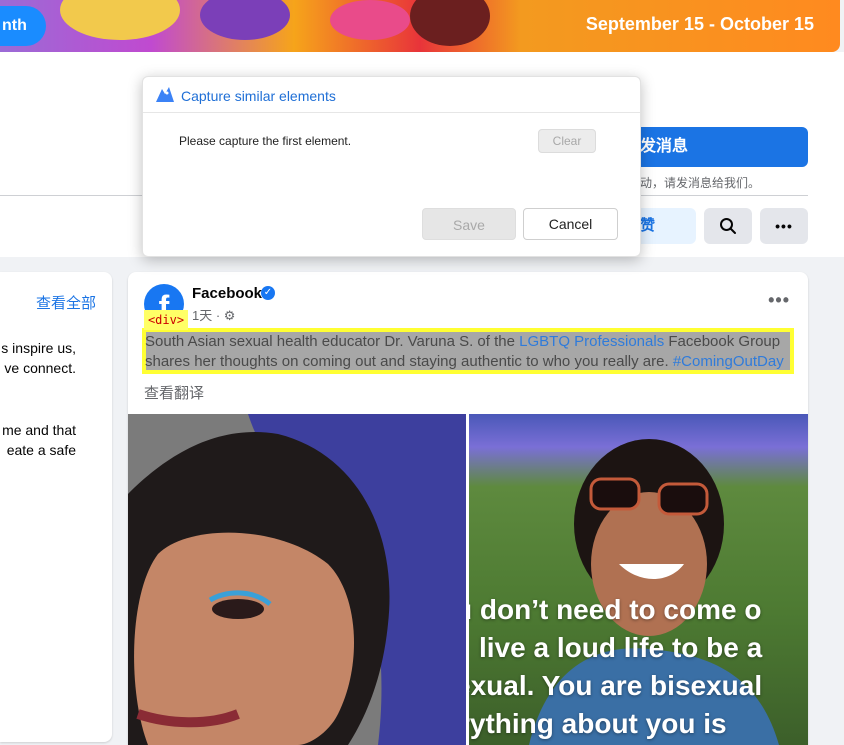 Image resolution: width=844 pixels, height=745 pixels. Describe the element at coordinates (621, 647) in the screenshot. I see `overlay-caption-line: live a loud life to be a` at that location.